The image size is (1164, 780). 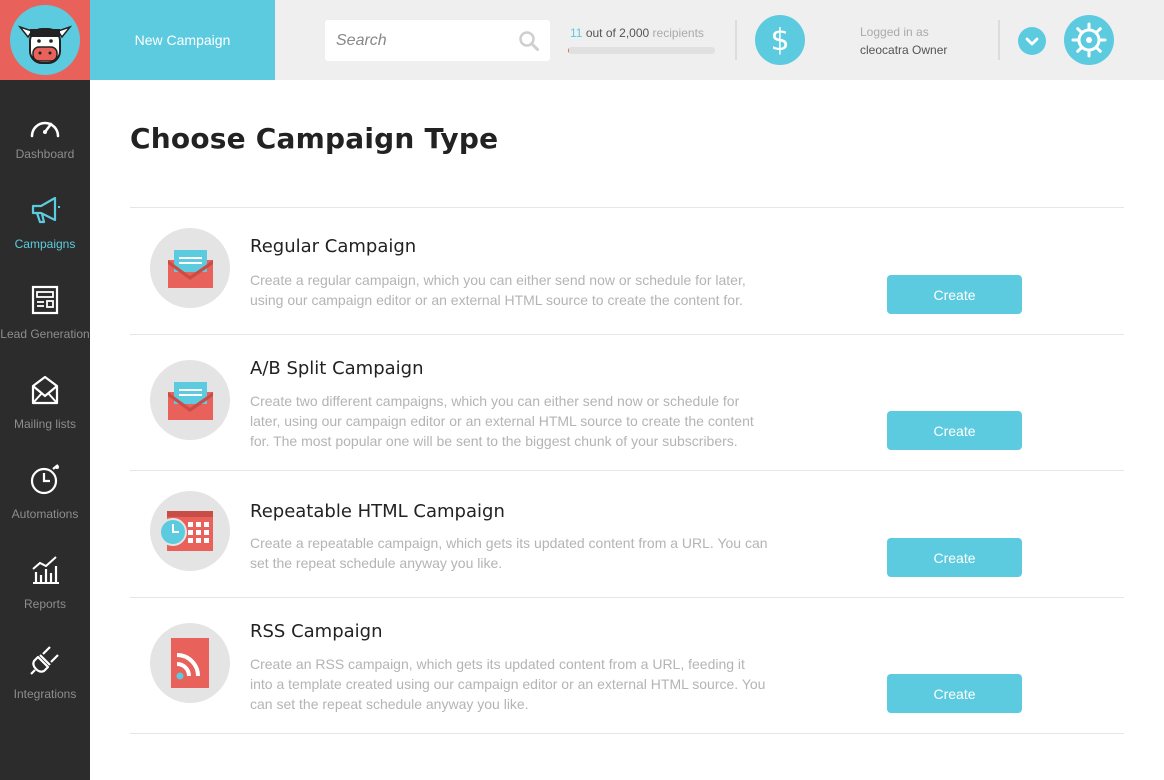 What do you see at coordinates (529, 41) in the screenshot?
I see `search-icon` at bounding box center [529, 41].